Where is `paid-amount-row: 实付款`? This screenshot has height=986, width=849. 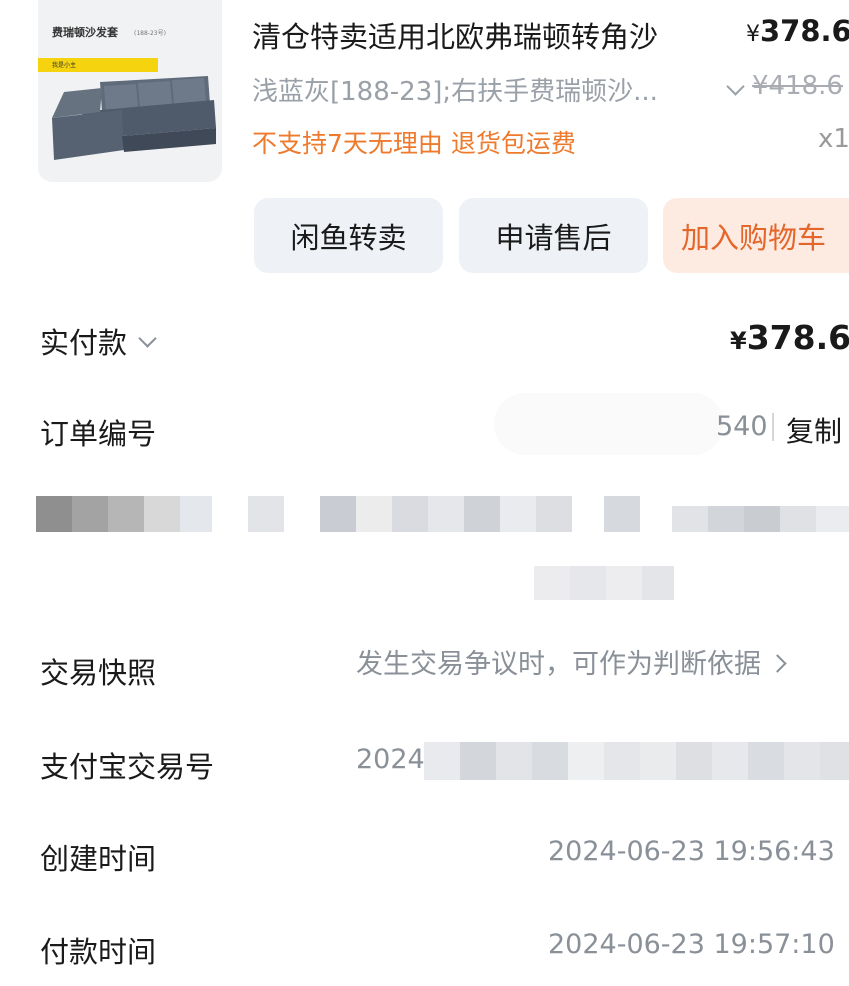
paid-amount-row: 实付款 is located at coordinates (98, 341).